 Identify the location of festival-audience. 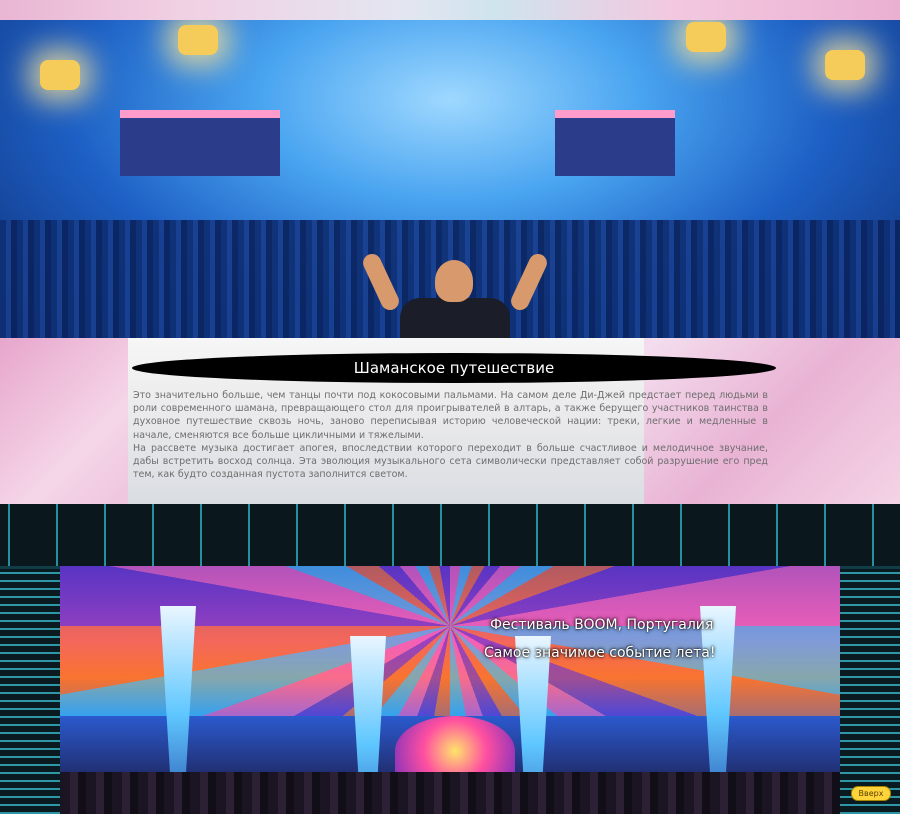
(450, 793).